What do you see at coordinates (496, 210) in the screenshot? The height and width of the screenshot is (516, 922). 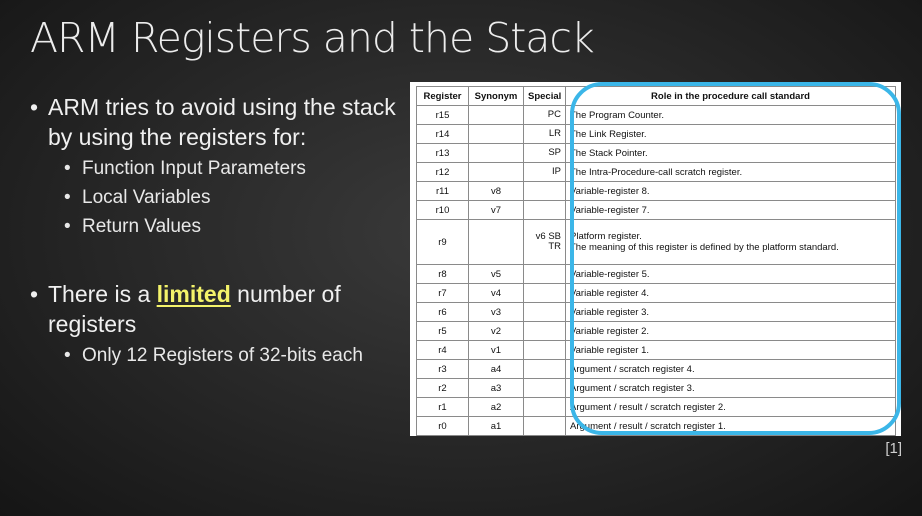 I see `cell-synonym: v7` at bounding box center [496, 210].